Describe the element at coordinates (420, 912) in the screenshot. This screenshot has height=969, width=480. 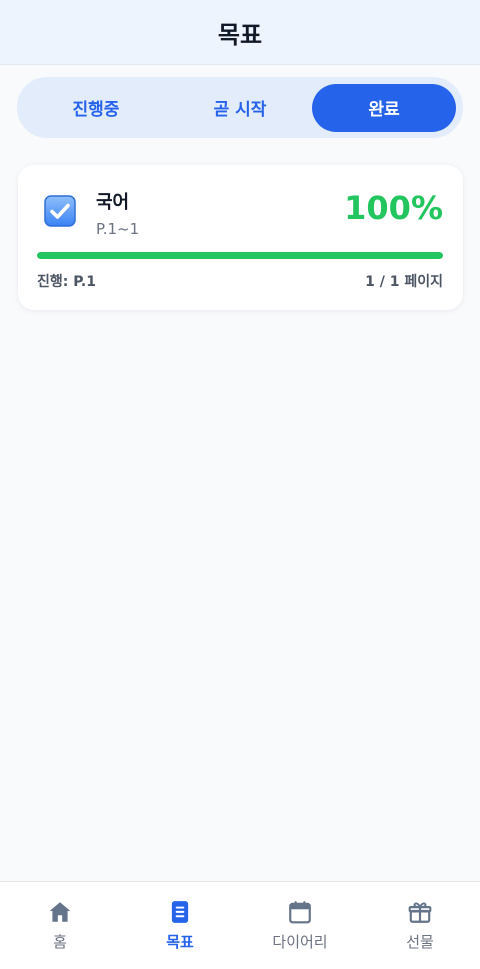
I see `gift-icon` at that location.